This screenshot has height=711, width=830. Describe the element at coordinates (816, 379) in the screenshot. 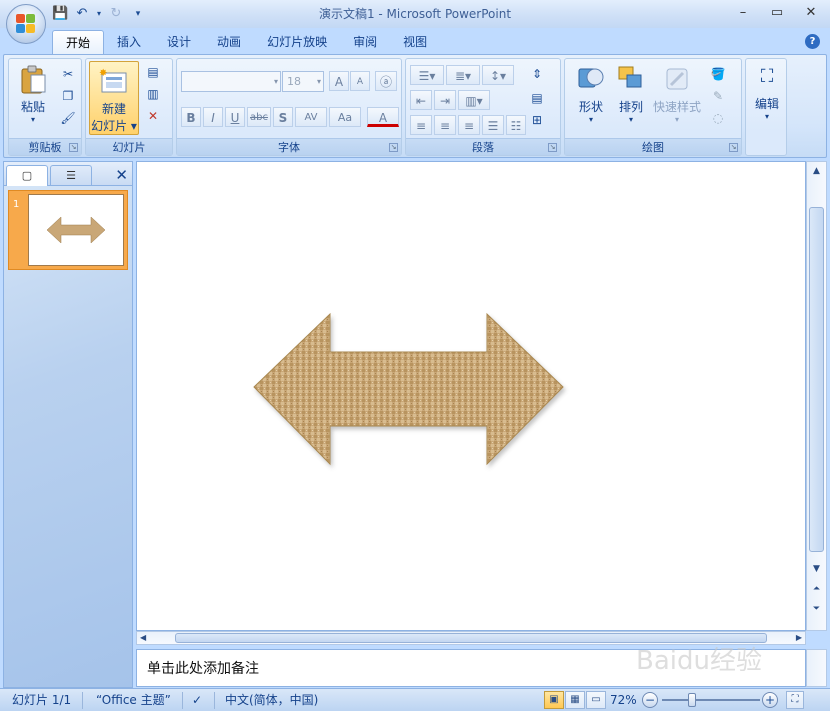

I see `vertical-scroll-thumb` at that location.